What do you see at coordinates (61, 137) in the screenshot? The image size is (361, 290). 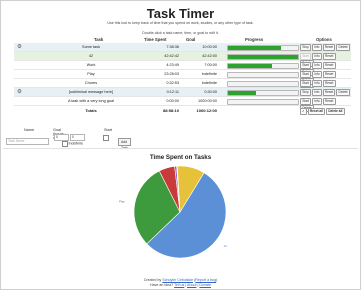 I see `goal-hours-input: 0` at bounding box center [61, 137].